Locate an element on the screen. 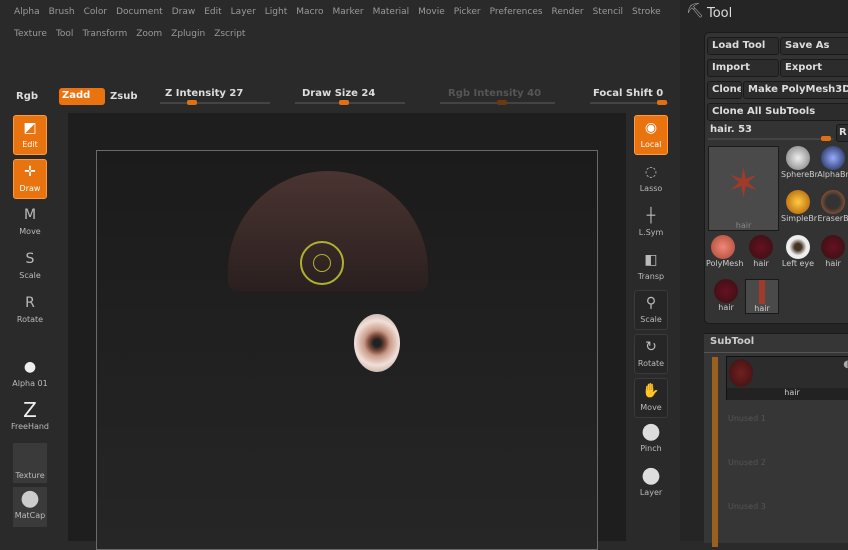 This screenshot has width=848, height=550. thumb-polymesh: PolyMesh is located at coordinates (724, 251).